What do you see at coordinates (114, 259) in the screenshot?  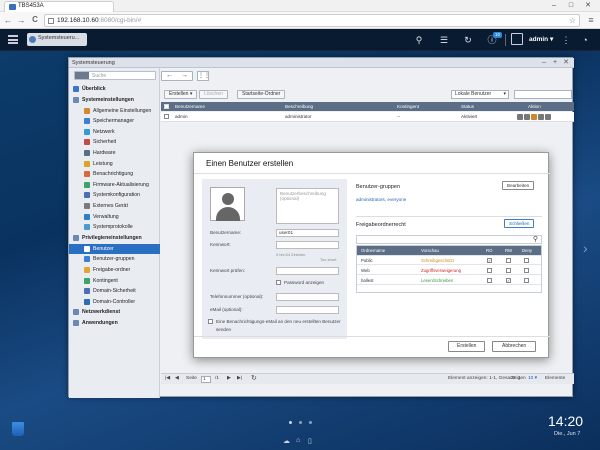 I see `sidebar-item: Benutzer-gruppen` at bounding box center [114, 259].